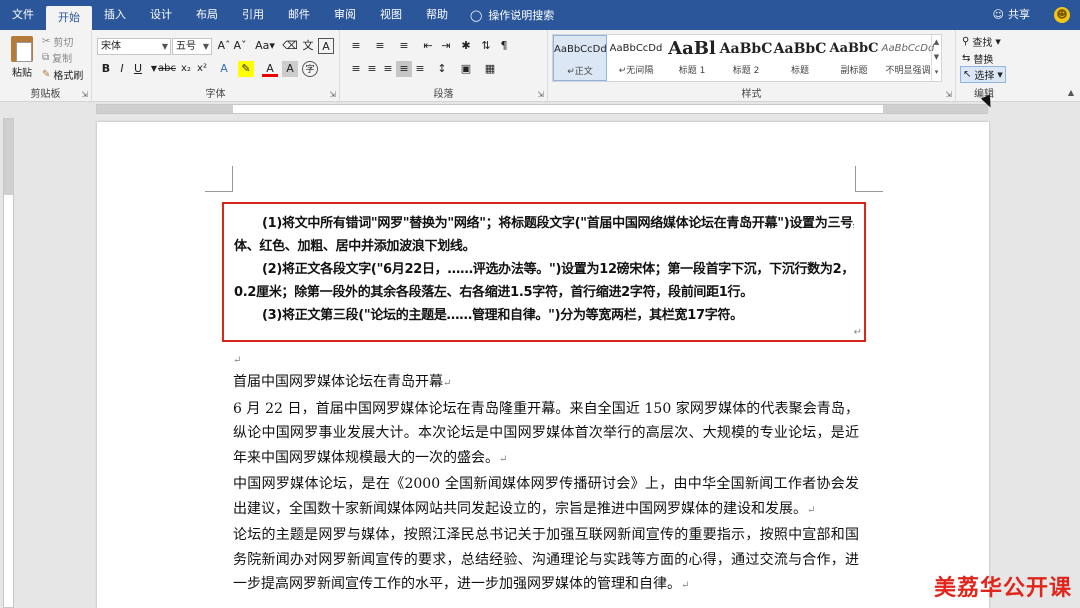 The width and height of the screenshot is (1080, 608). What do you see at coordinates (22, 49) in the screenshot?
I see `clipboard-icon` at bounding box center [22, 49].